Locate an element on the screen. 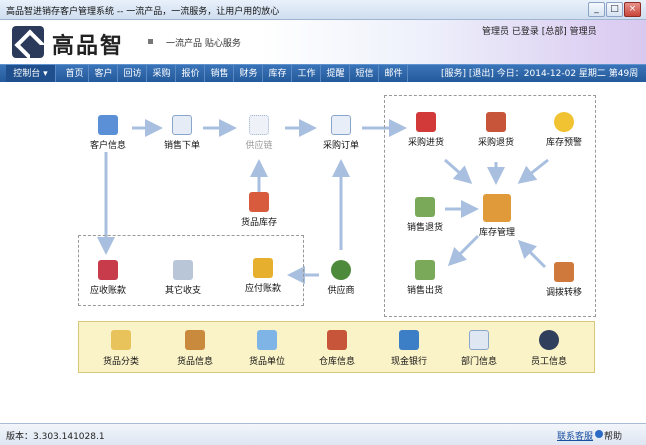 Image resolution: width=646 pixels, height=445 pixels. bulb-icon is located at coordinates (564, 122).